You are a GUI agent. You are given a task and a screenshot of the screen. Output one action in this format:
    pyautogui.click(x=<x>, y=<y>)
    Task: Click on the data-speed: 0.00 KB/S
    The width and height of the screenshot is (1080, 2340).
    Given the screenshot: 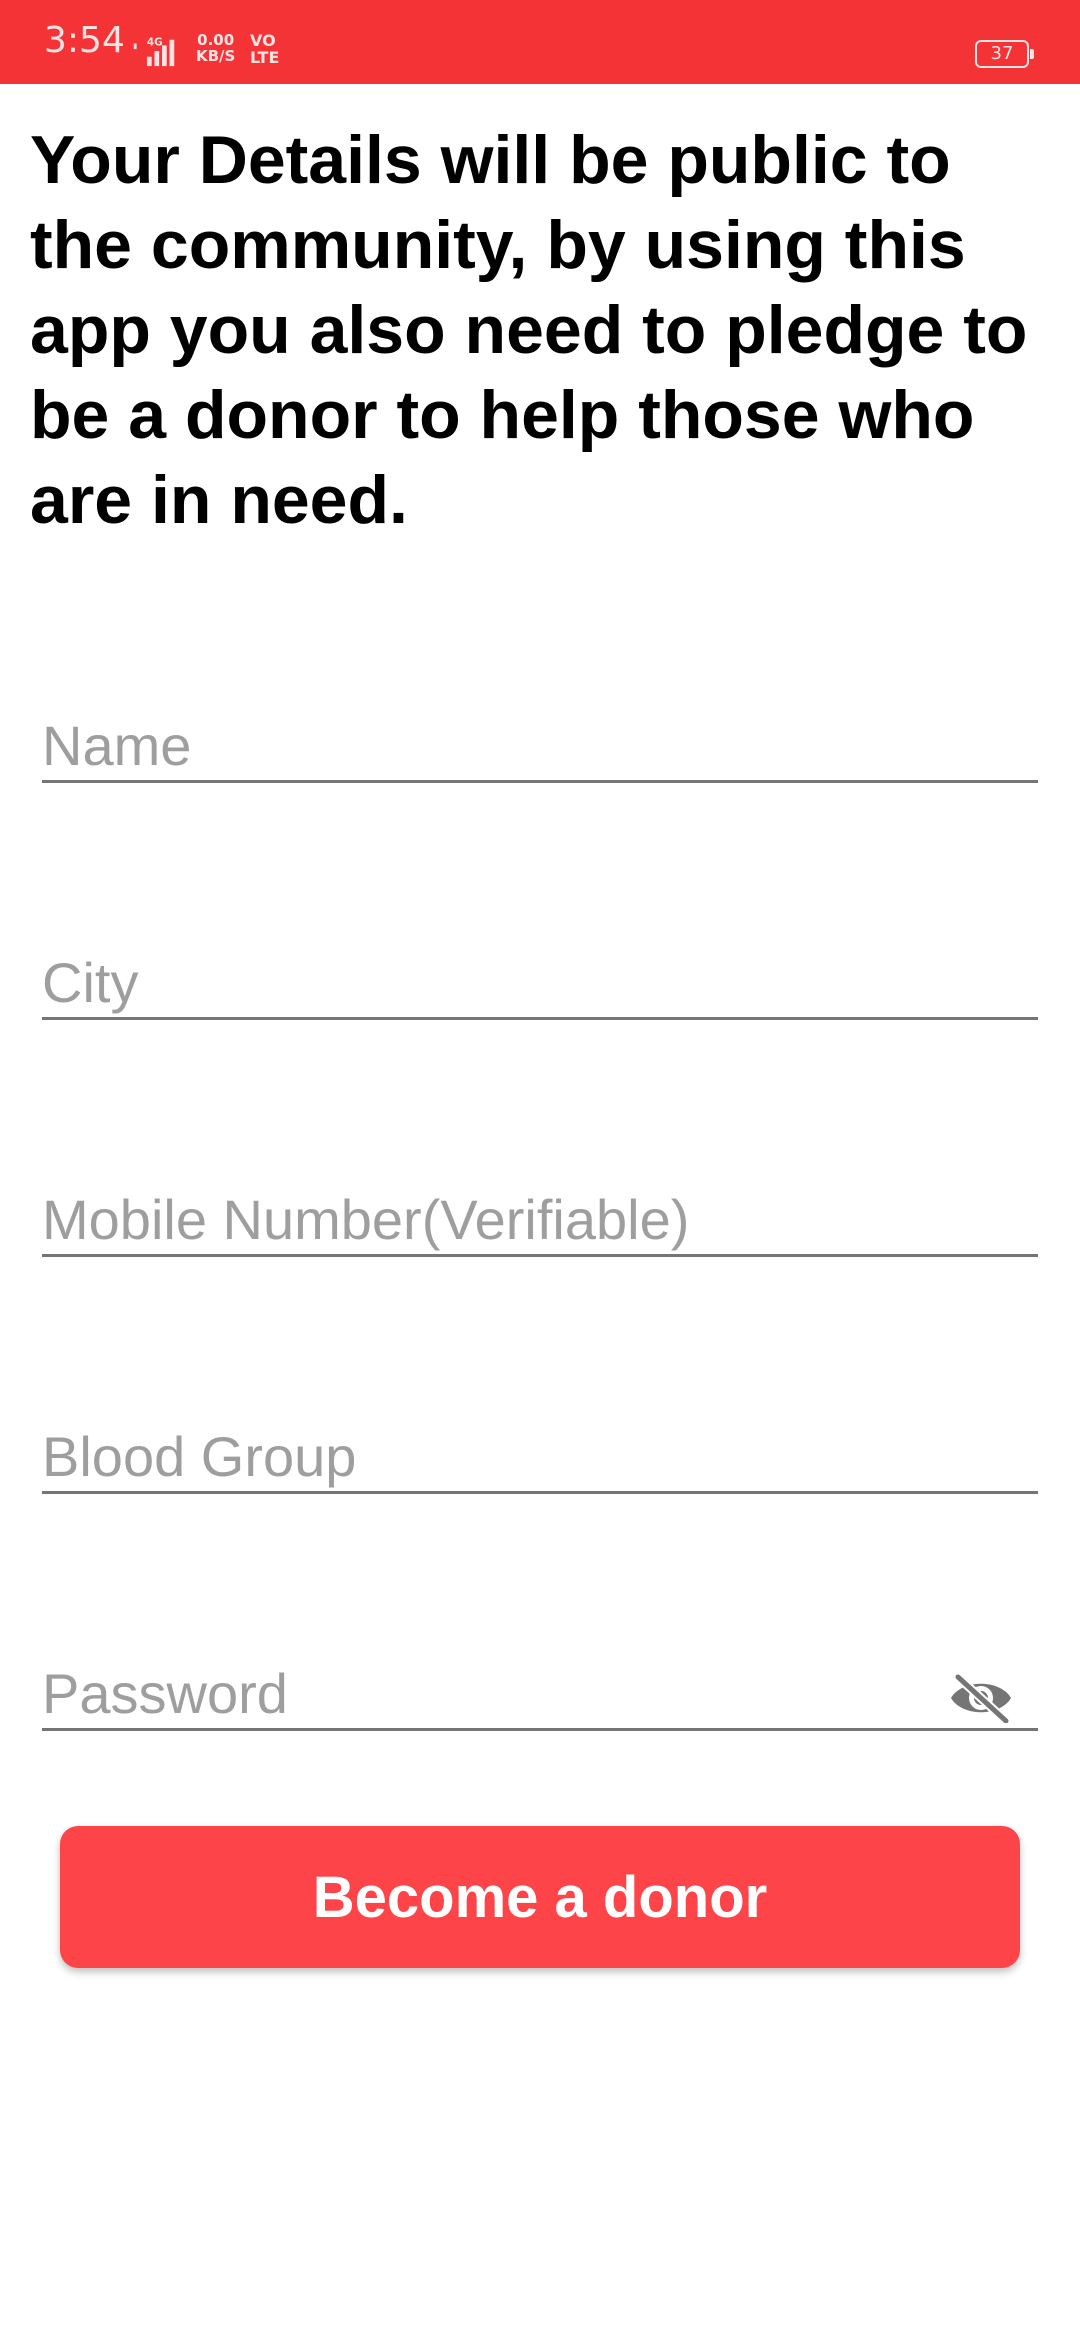 What is the action you would take?
    pyautogui.click(x=215, y=48)
    